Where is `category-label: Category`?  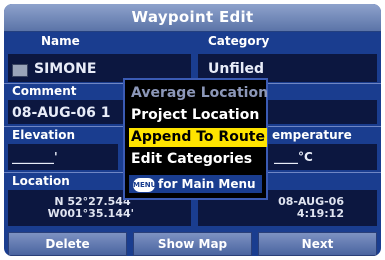 category-label: Category is located at coordinates (239, 41).